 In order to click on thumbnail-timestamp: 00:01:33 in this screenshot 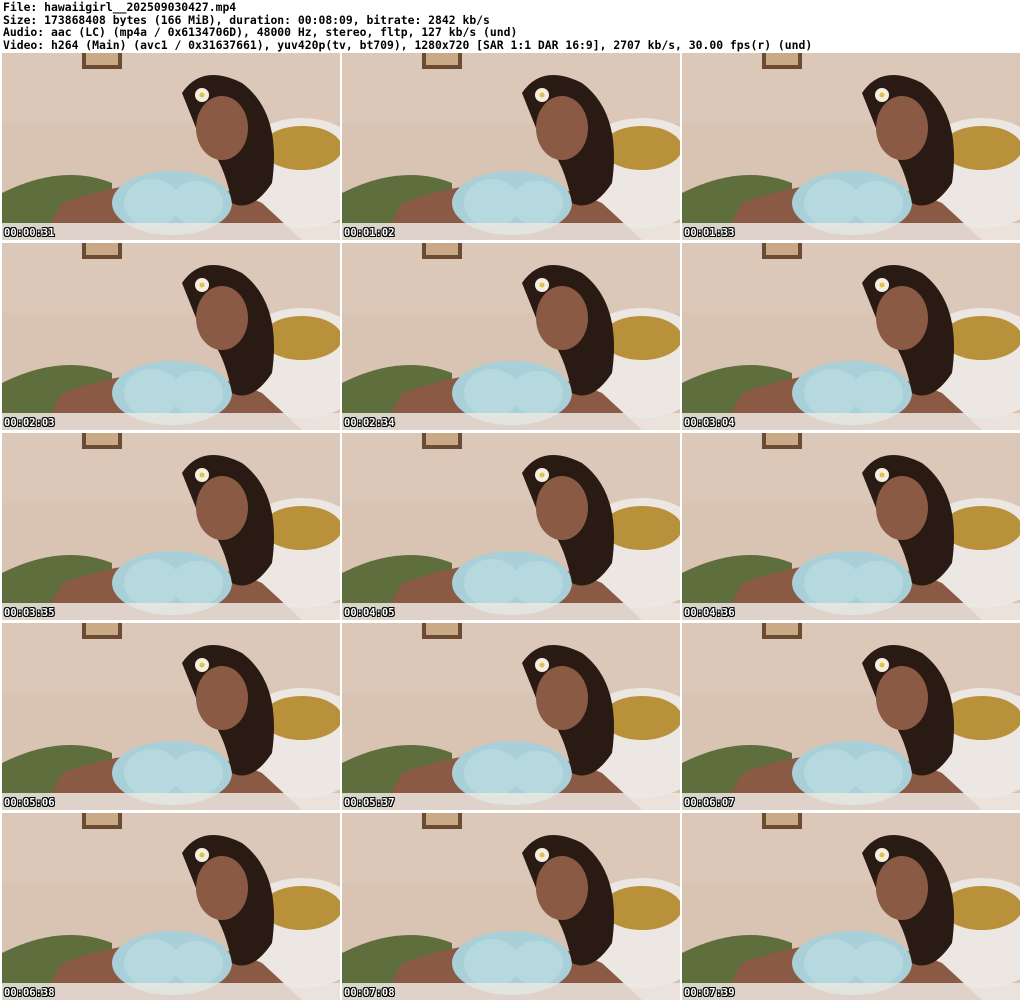, I will do `click(709, 233)`.